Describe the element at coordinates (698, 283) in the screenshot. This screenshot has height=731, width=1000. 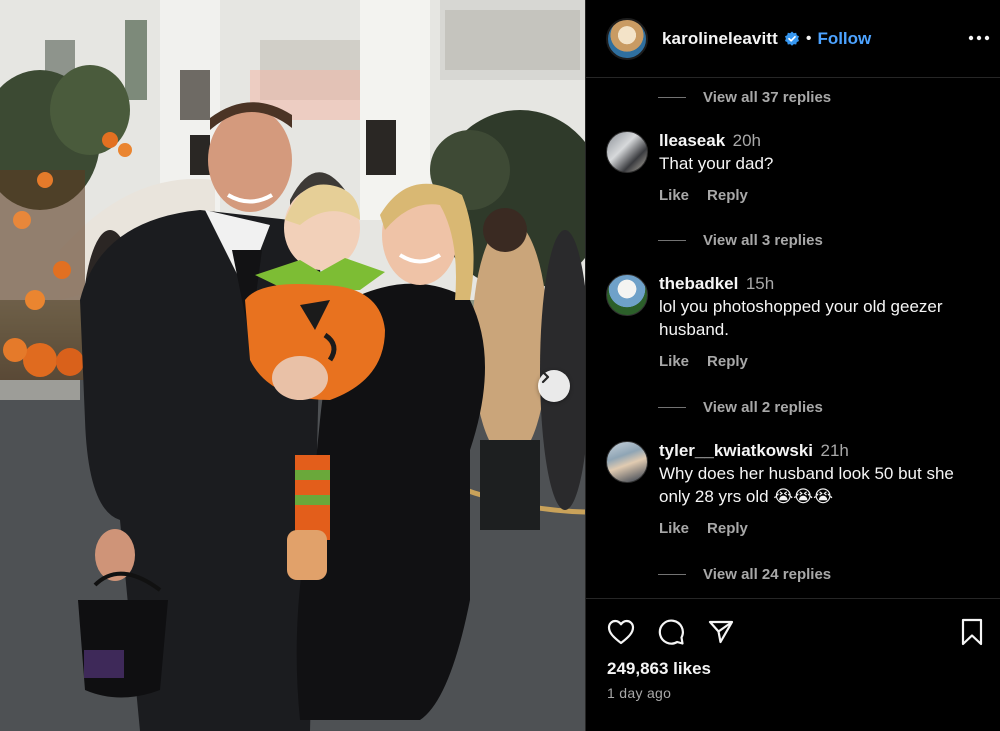
I see `comment-username: thebadkel` at that location.